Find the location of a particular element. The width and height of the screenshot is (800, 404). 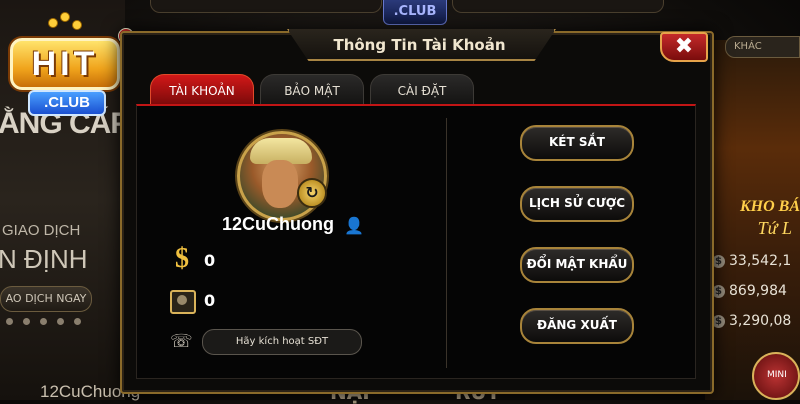

change-avatar-icon: ↻ is located at coordinates (312, 193).